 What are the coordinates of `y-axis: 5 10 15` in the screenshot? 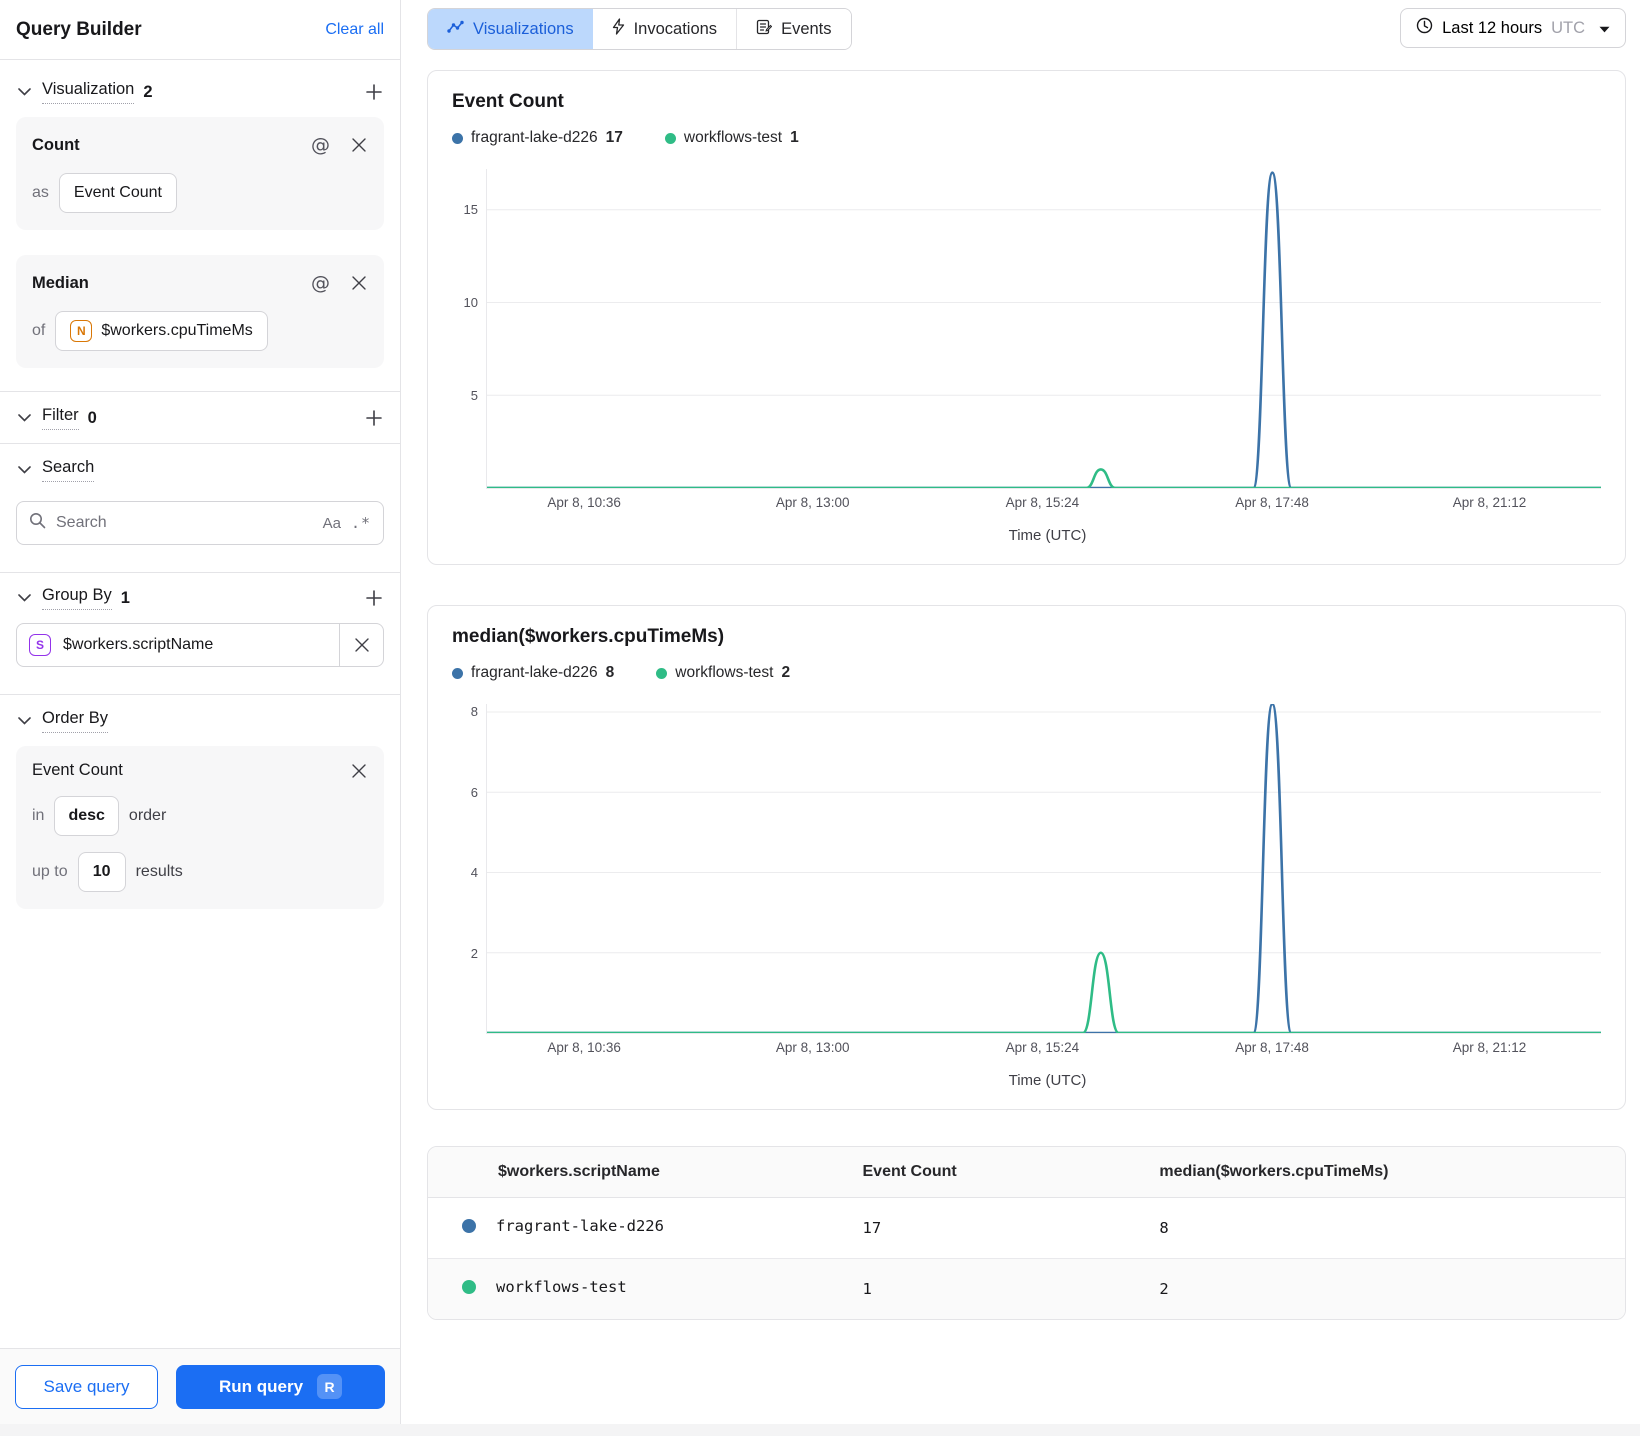 It's located at (470, 302).